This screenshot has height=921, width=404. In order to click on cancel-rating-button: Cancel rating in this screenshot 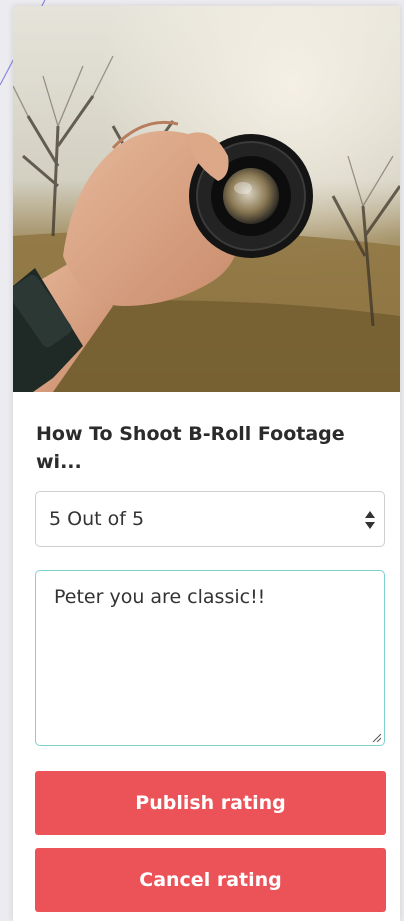, I will do `click(210, 880)`.